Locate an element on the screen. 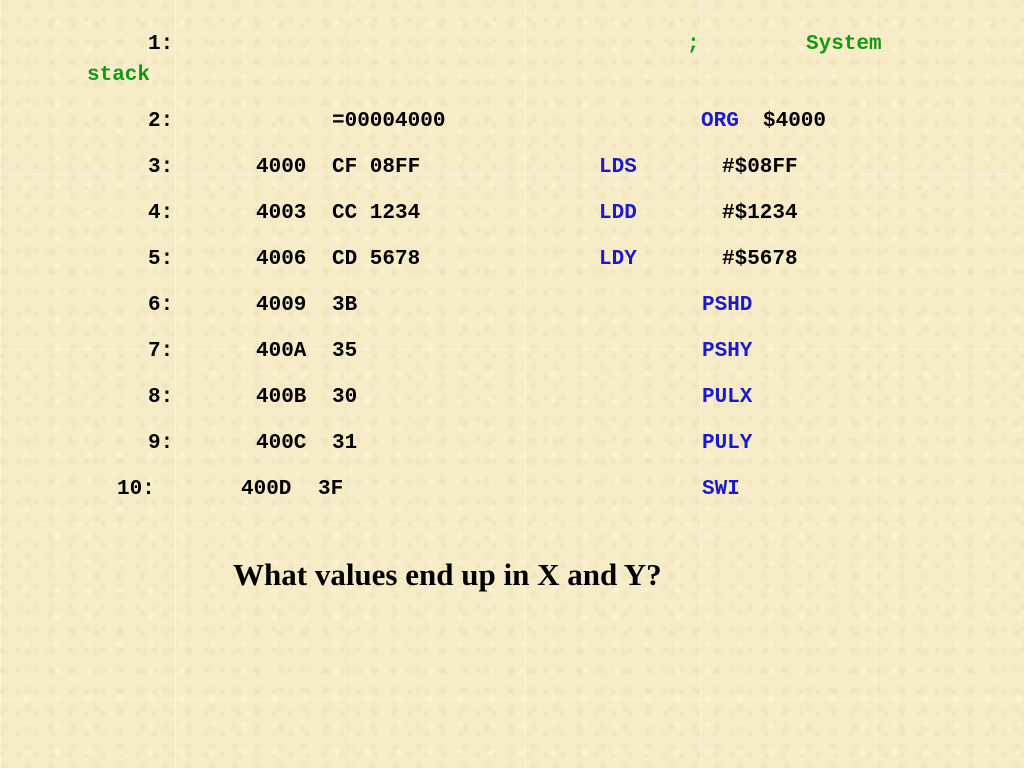 This screenshot has height=768, width=1024. operand: #$5678 is located at coordinates (760, 259).